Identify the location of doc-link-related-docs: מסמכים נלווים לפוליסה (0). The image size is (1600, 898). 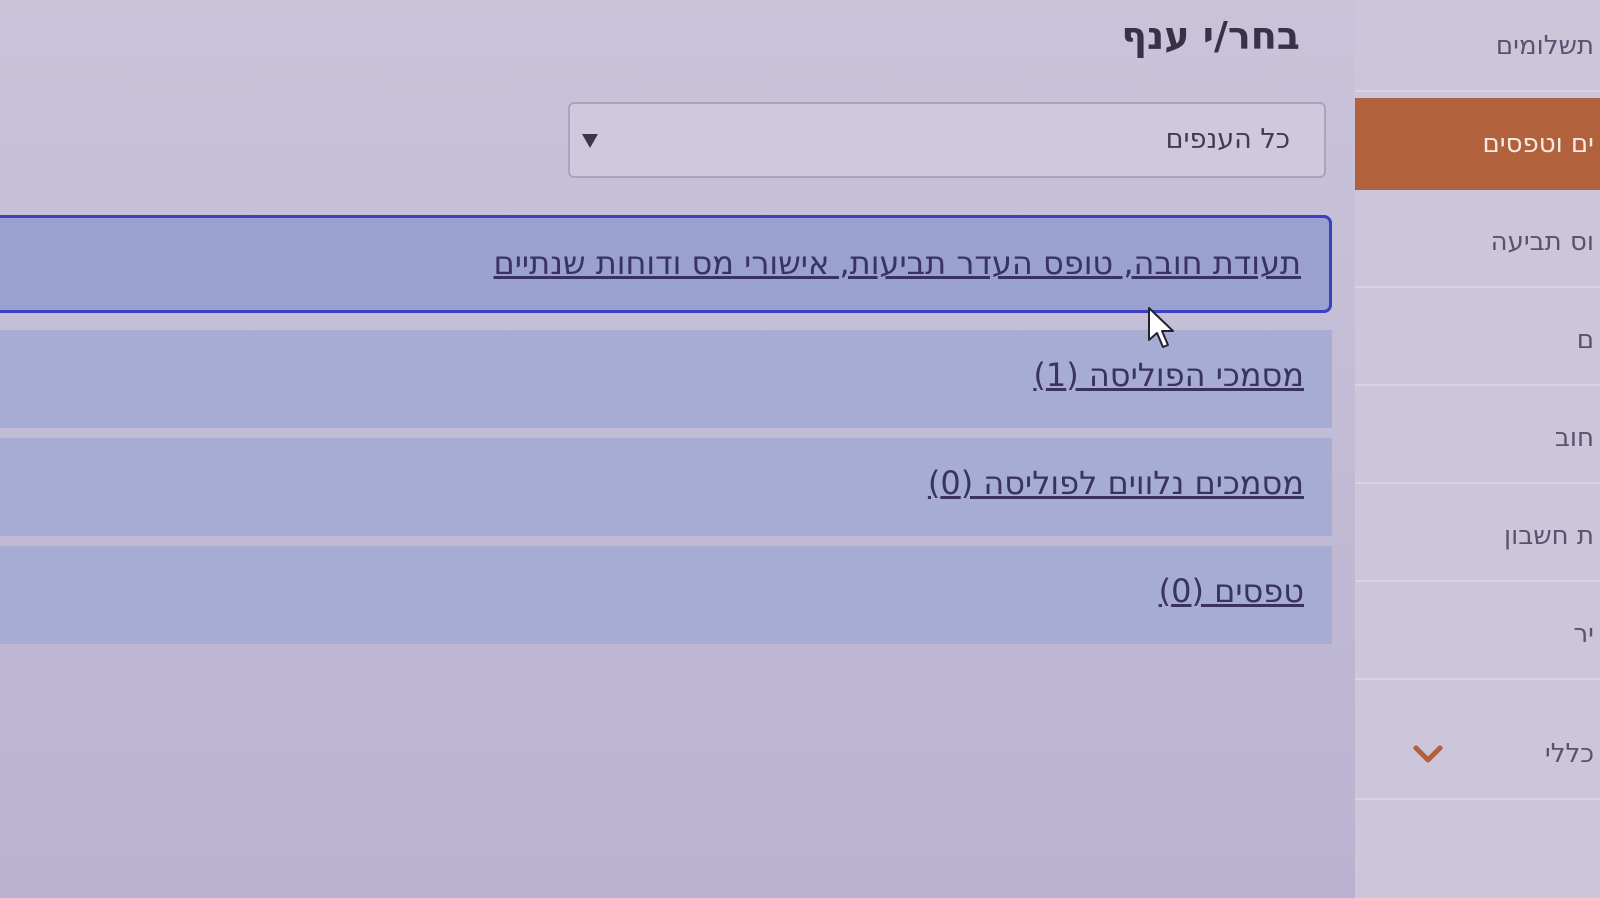
(1116, 483).